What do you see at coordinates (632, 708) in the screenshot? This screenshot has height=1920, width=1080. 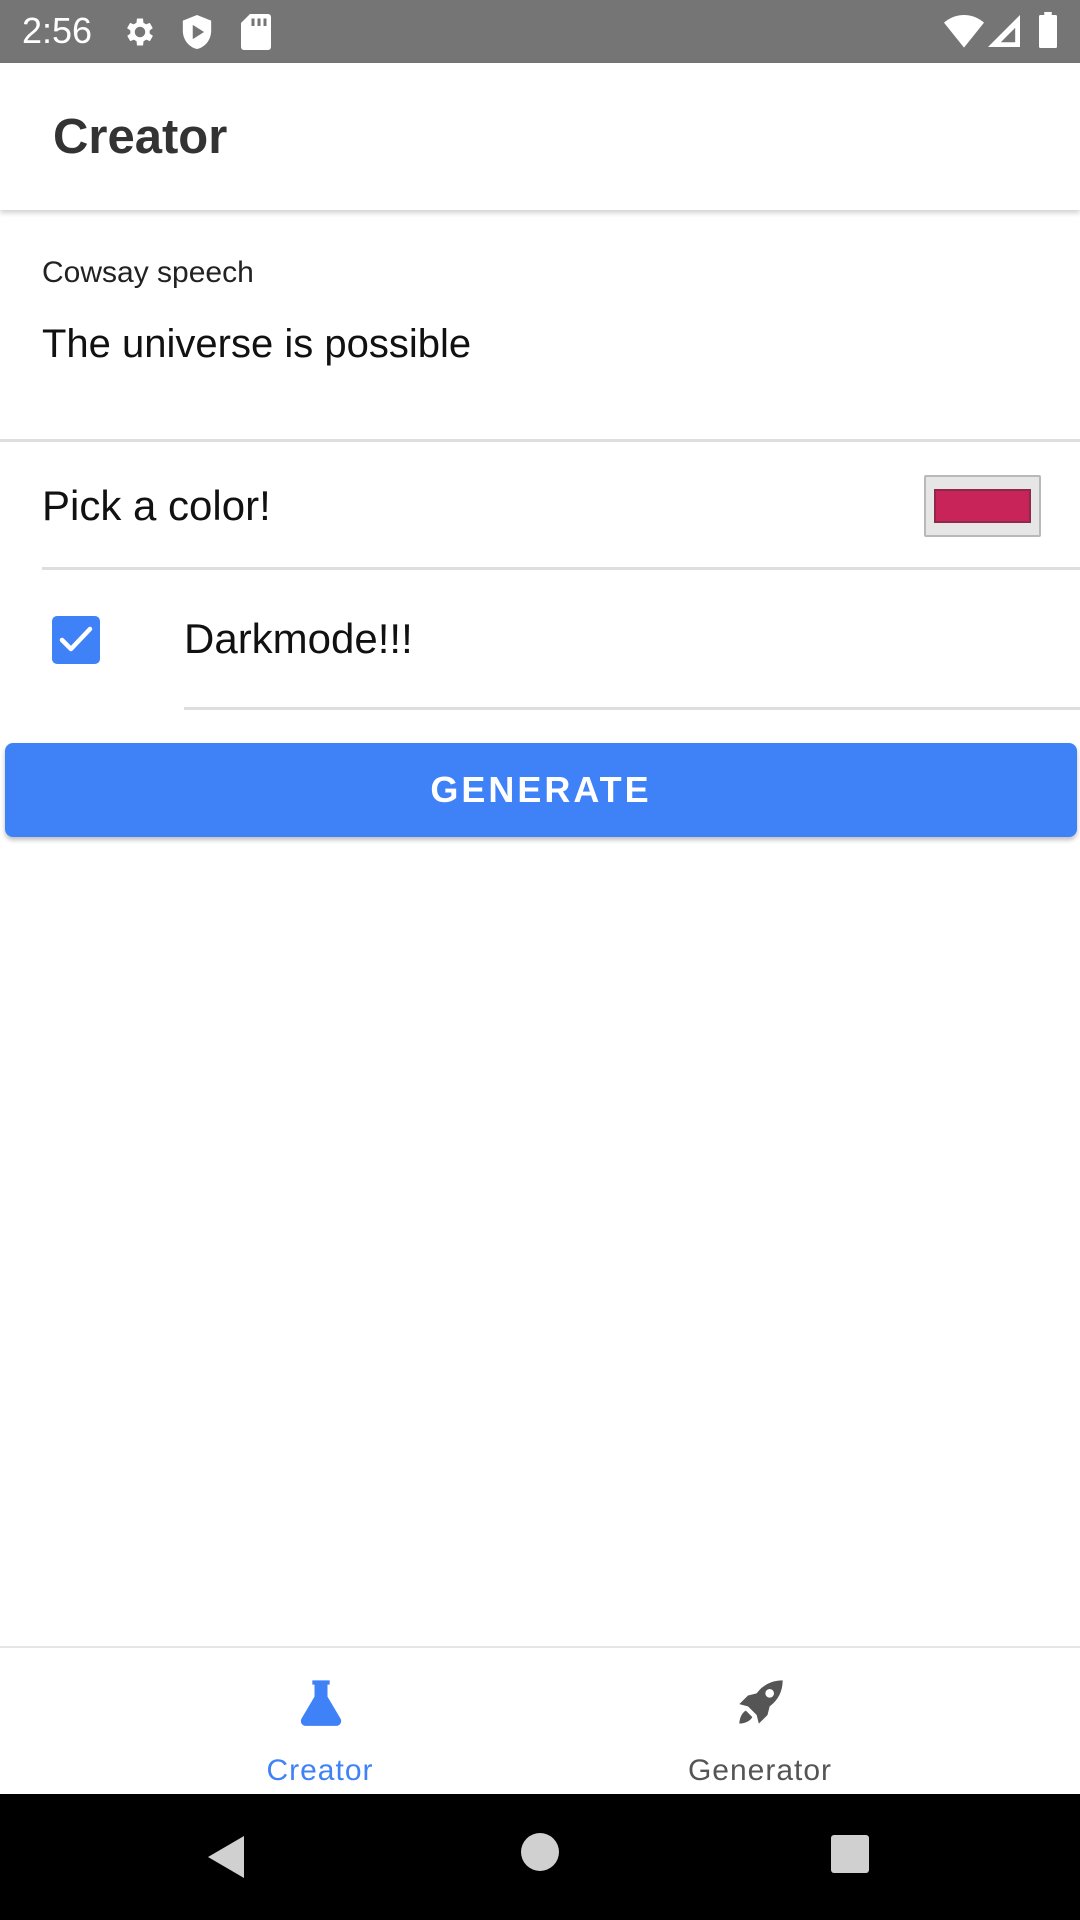 I see `divider` at bounding box center [632, 708].